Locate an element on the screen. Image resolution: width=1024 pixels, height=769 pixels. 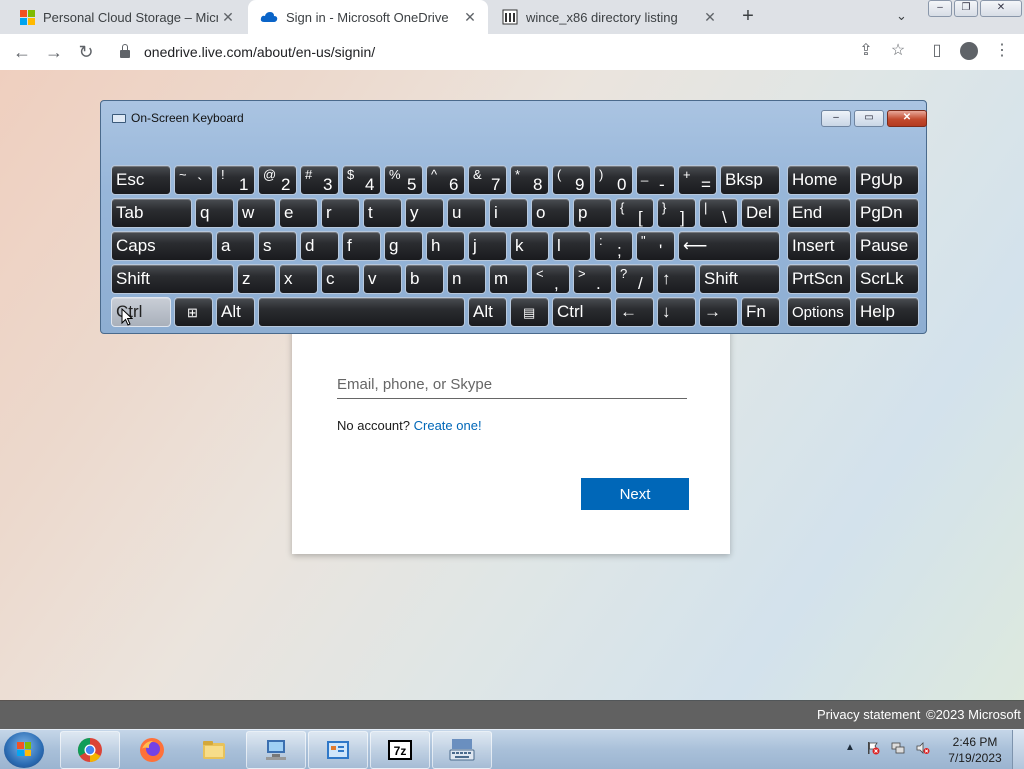
action-center-flag-icon is located at coordinates (873, 748).